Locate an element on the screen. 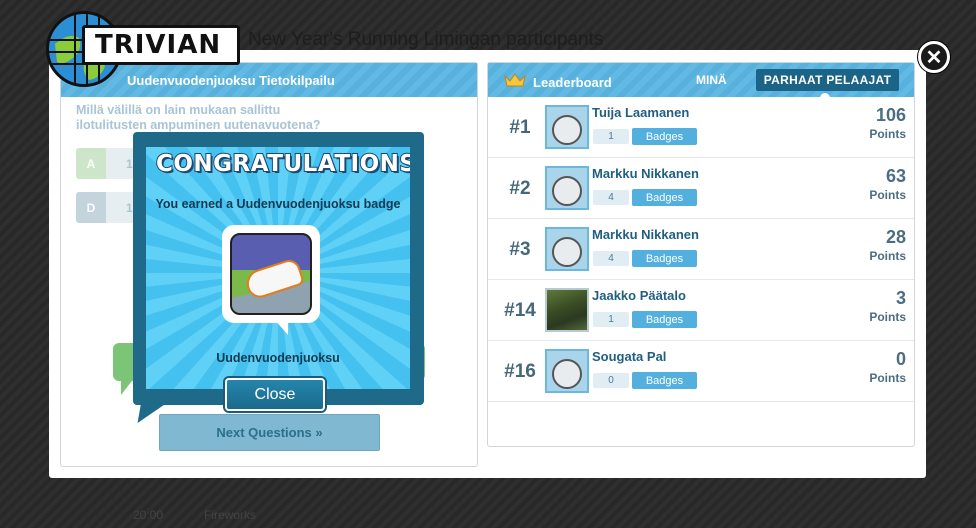  badge-frame-tail is located at coordinates (281, 327).